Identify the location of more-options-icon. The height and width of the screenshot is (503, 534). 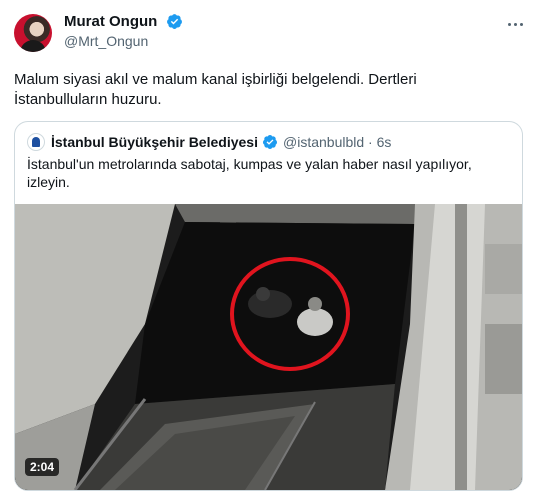
(515, 24).